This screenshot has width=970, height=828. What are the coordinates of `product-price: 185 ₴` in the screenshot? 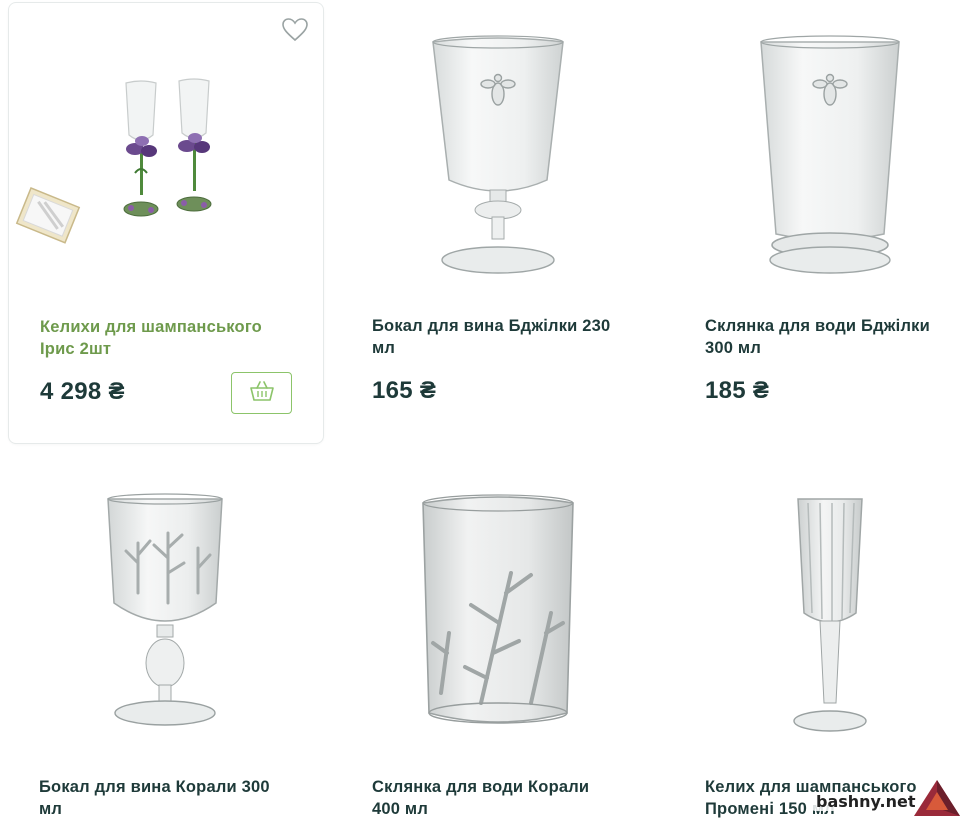 It's located at (737, 390).